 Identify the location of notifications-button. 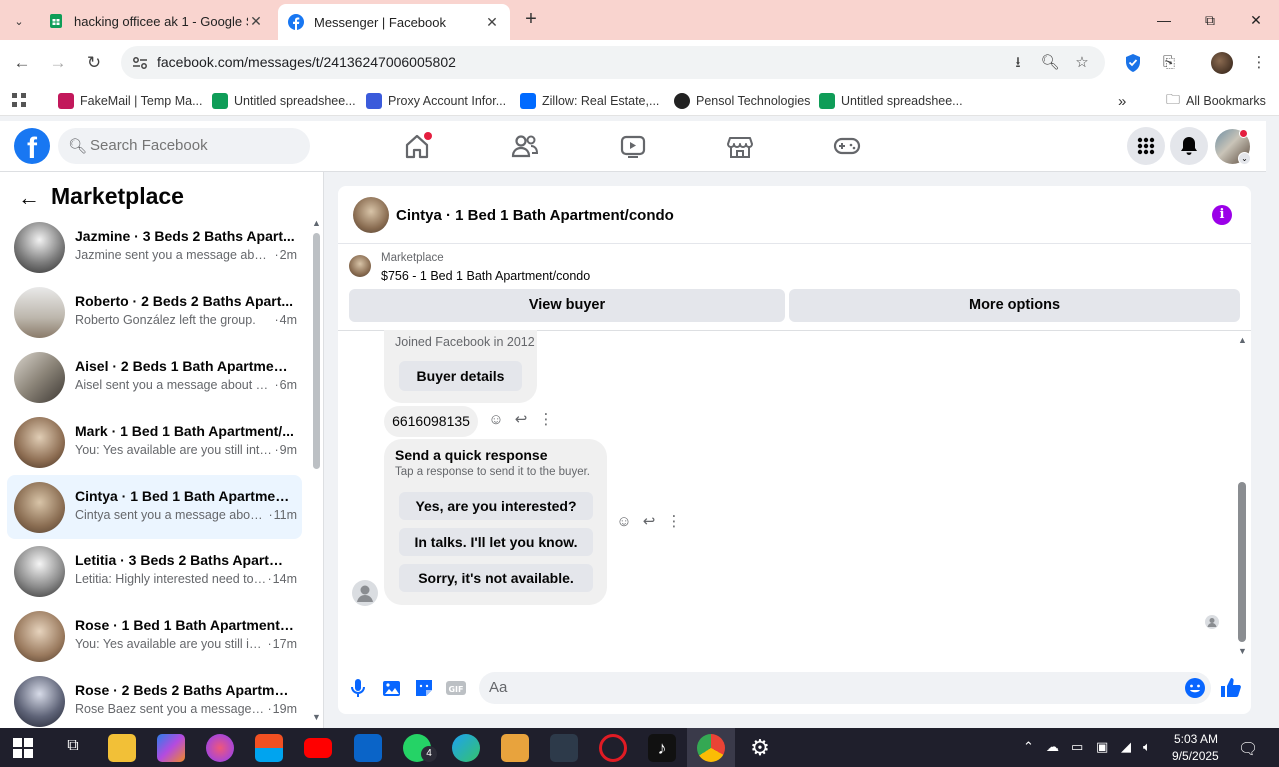
(1189, 146).